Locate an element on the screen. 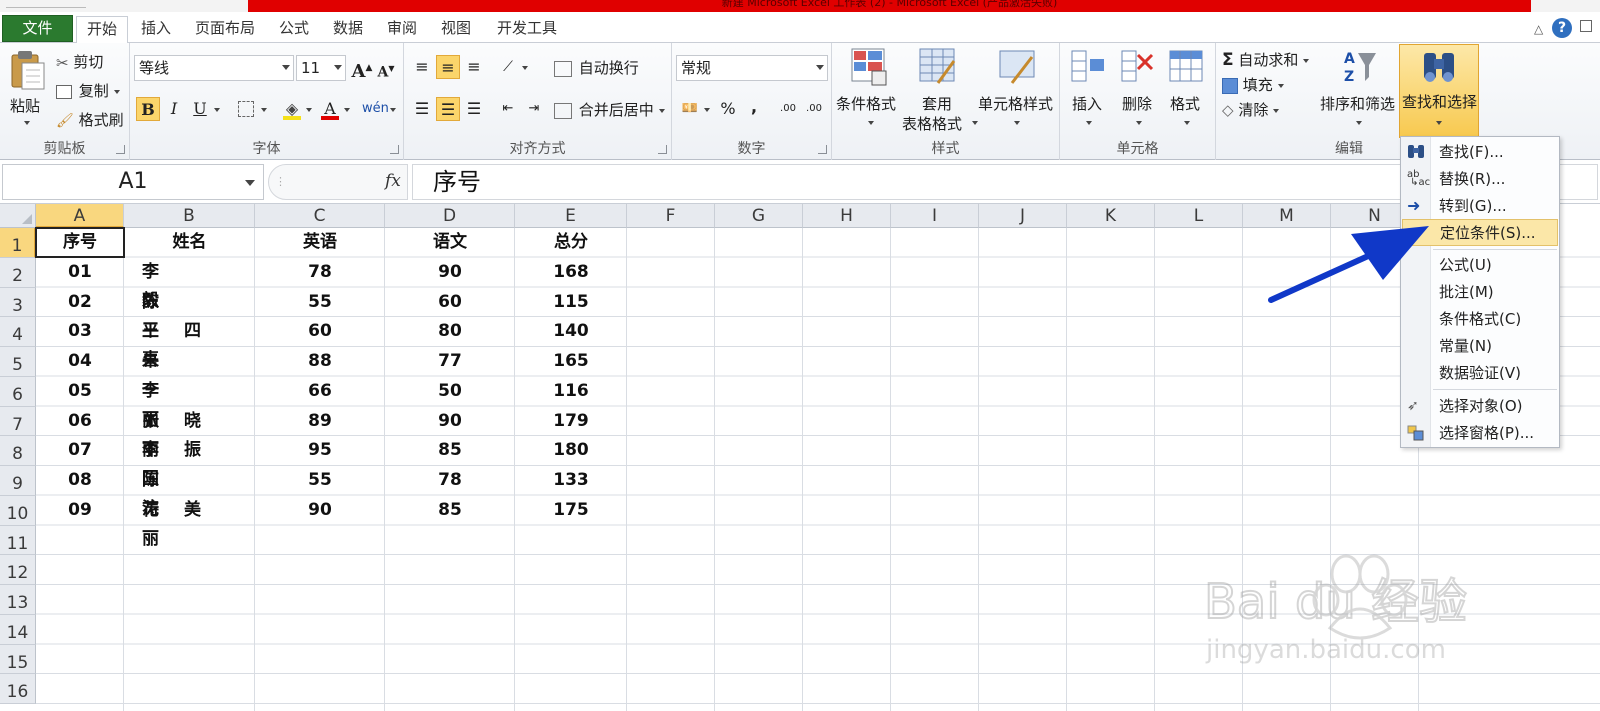 Image resolution: width=1600 pixels, height=711 pixels. header-cell: 英语 is located at coordinates (320, 242).